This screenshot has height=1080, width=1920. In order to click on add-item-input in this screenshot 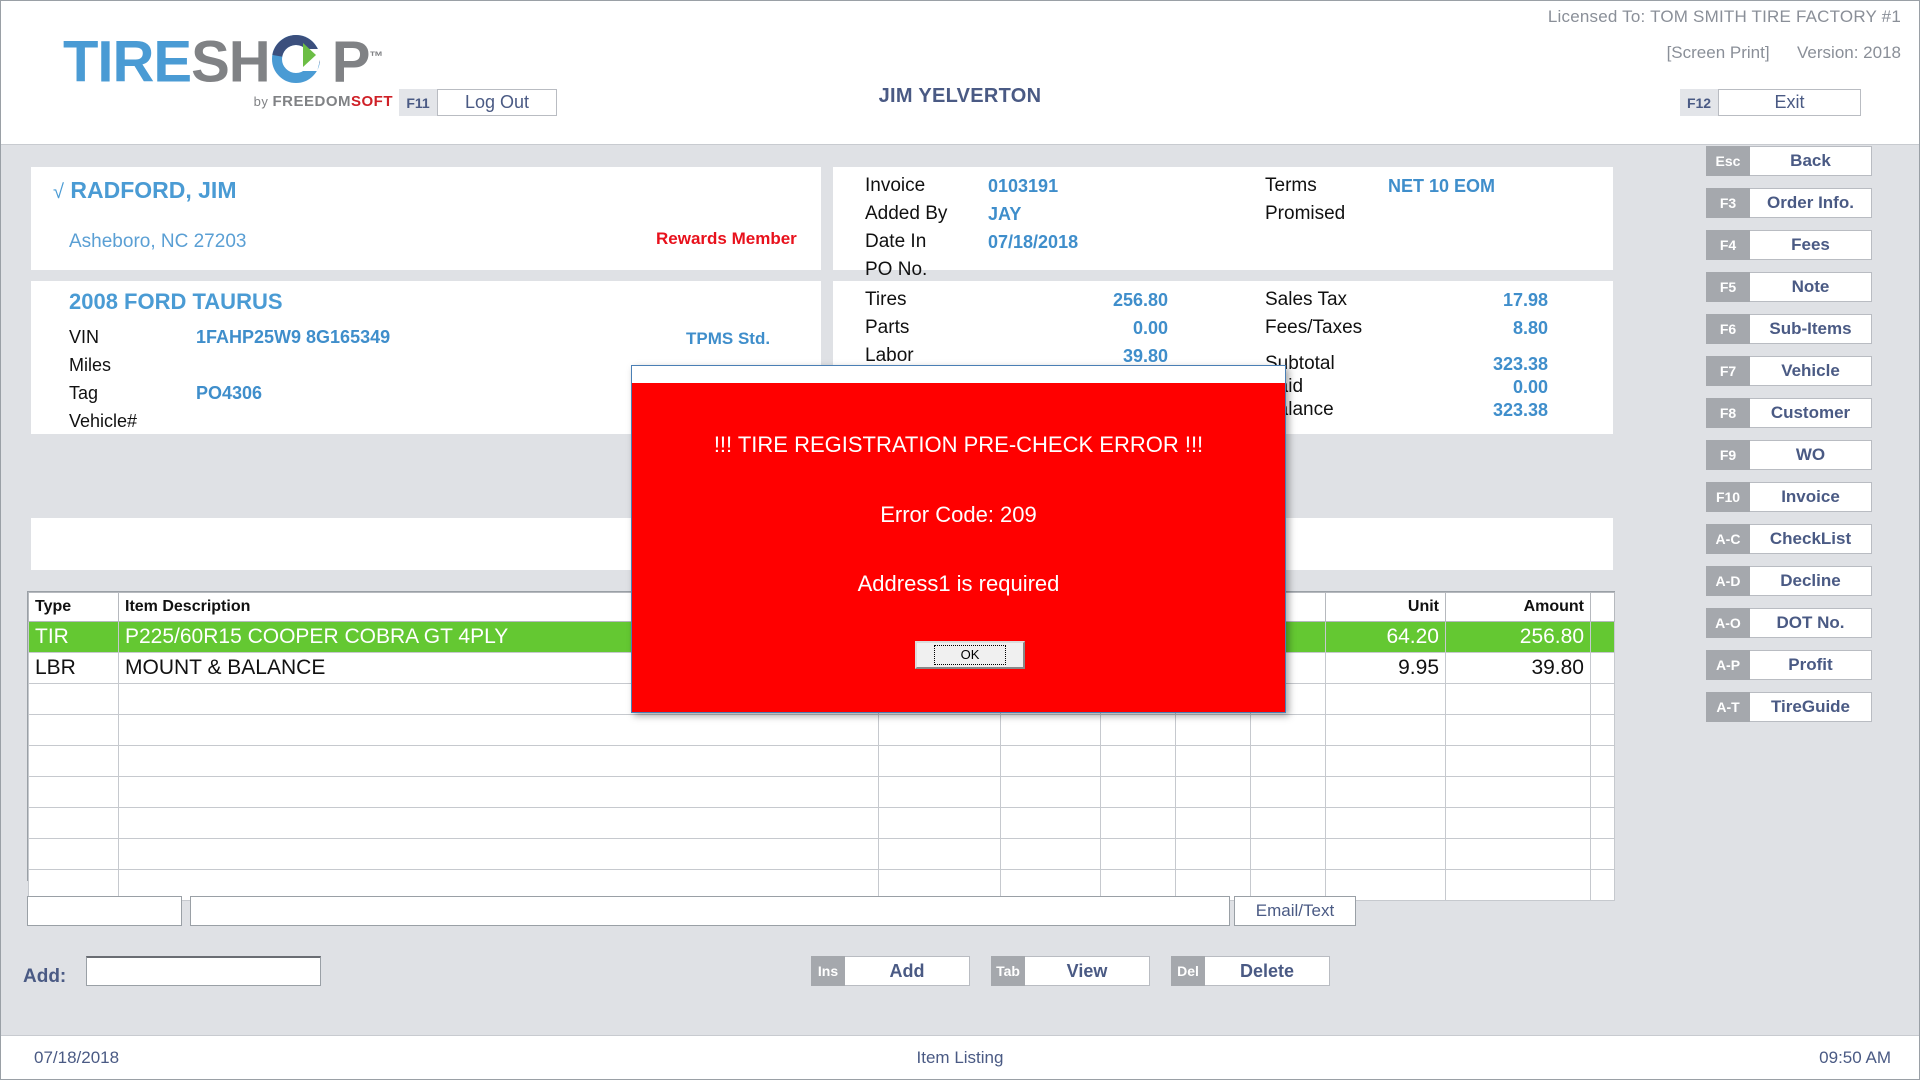, I will do `click(203, 971)`.